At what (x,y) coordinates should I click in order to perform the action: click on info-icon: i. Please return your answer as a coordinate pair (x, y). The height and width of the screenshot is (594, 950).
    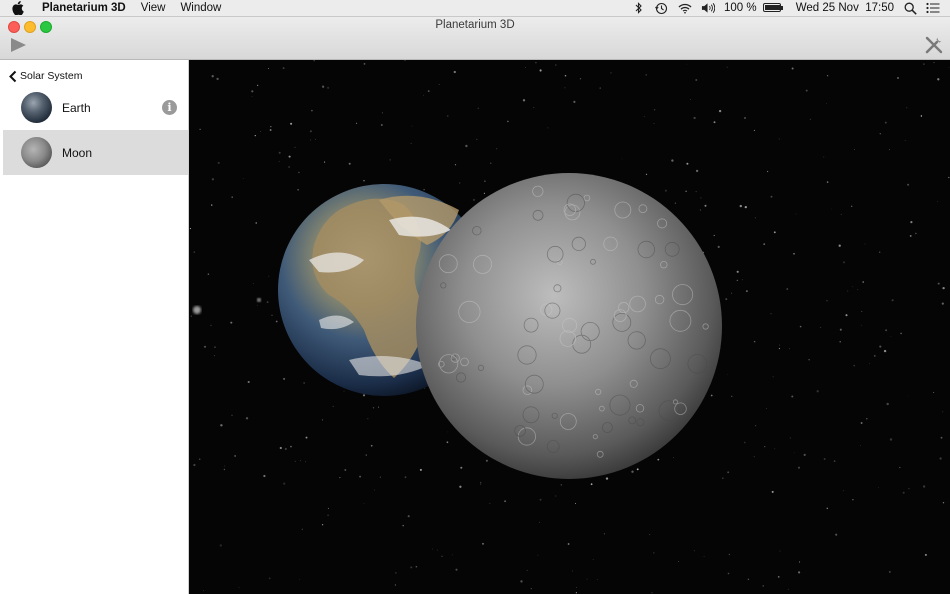
    Looking at the image, I should click on (169, 107).